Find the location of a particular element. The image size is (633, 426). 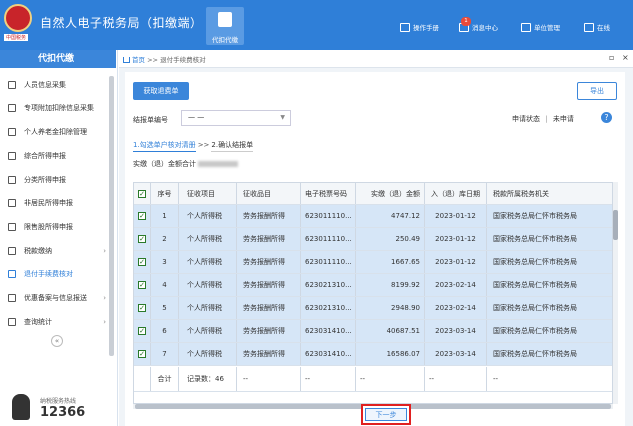

col-header: 征收品目 is located at coordinates (269, 193).